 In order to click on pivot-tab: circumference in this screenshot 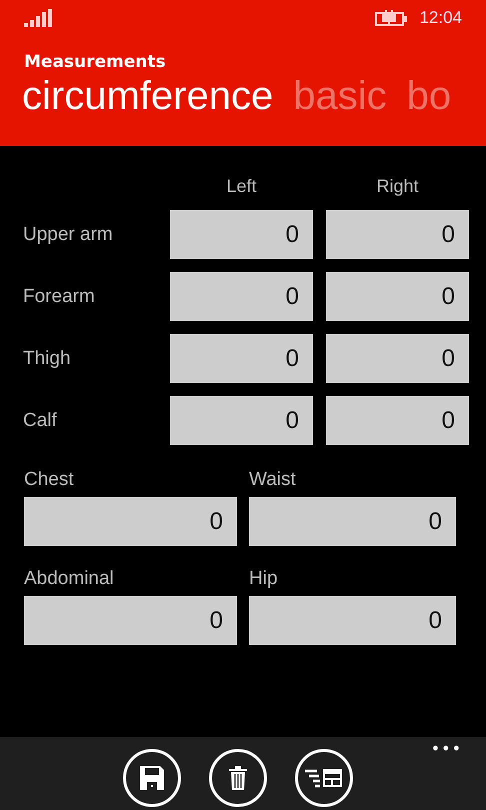, I will do `click(148, 96)`.